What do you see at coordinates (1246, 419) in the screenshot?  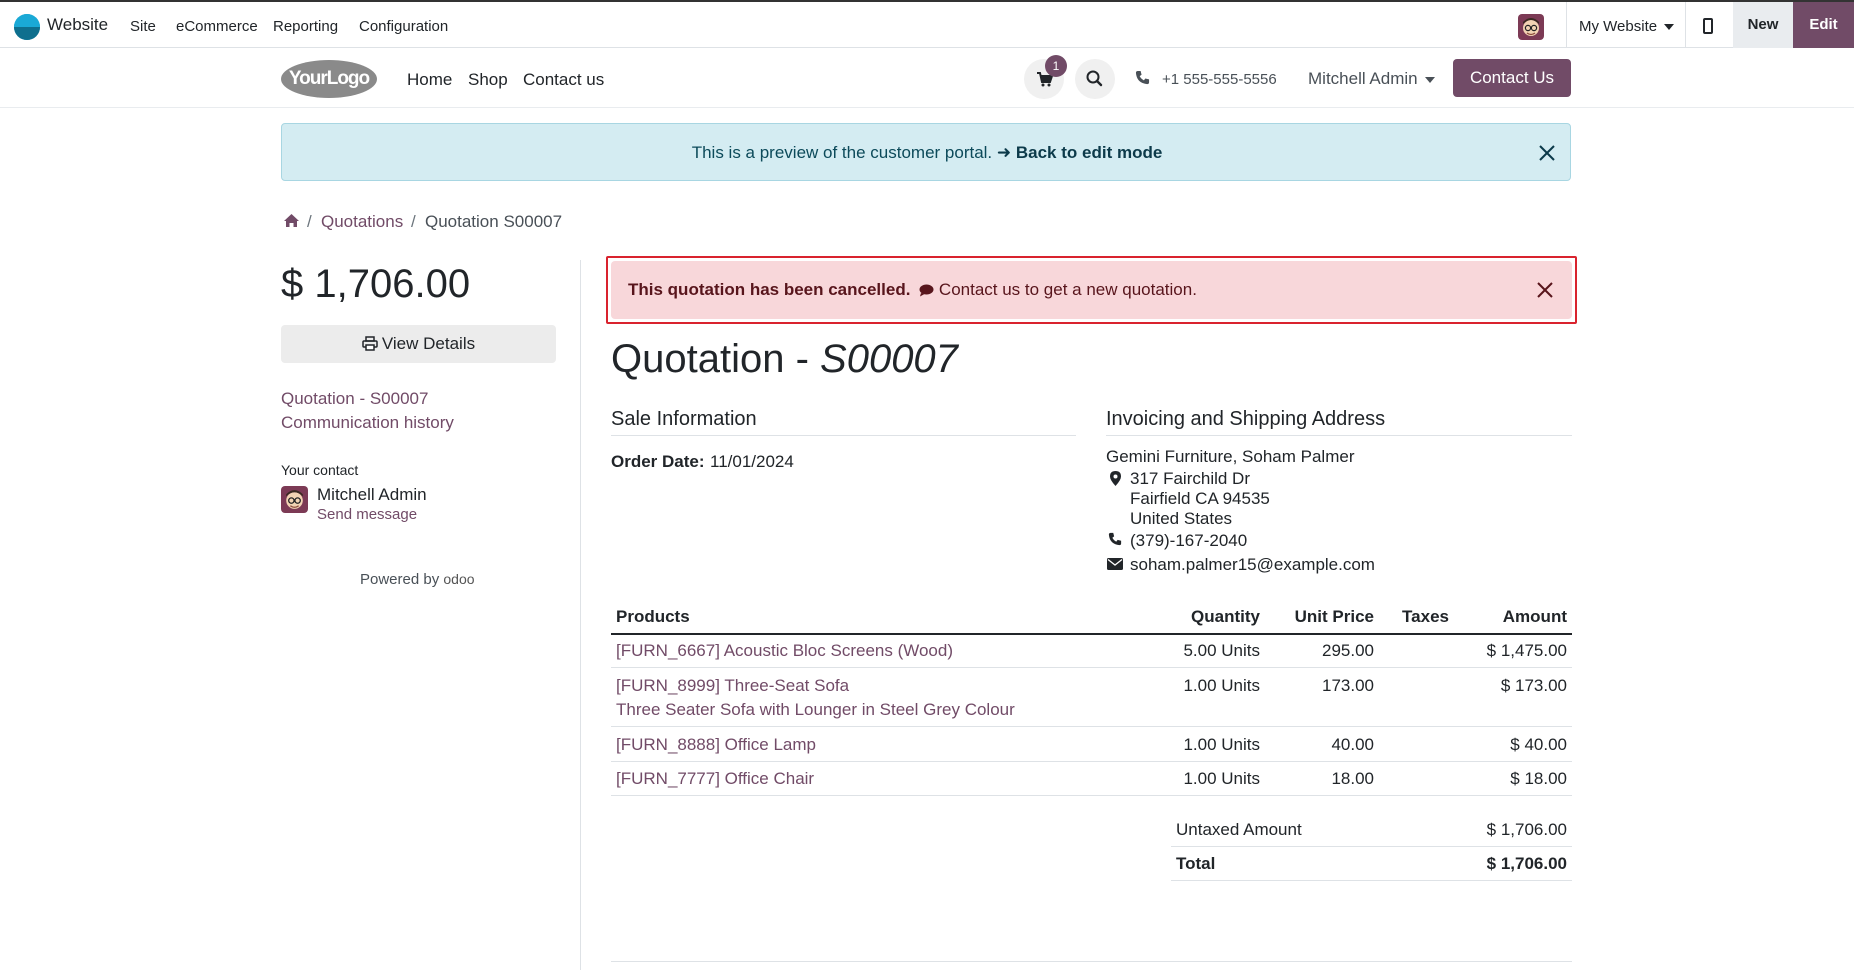 I see `address-title: Invoicing and Shipping Address` at bounding box center [1246, 419].